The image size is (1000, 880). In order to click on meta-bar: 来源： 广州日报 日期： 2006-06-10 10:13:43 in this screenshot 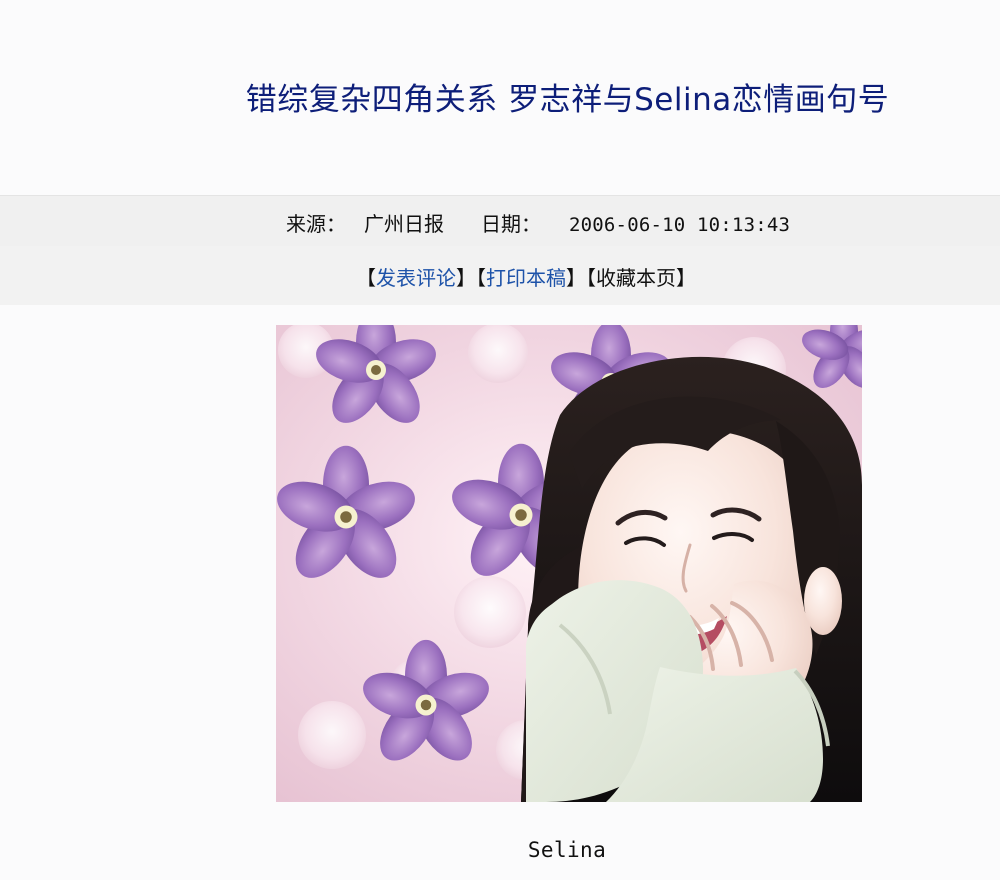, I will do `click(500, 221)`.